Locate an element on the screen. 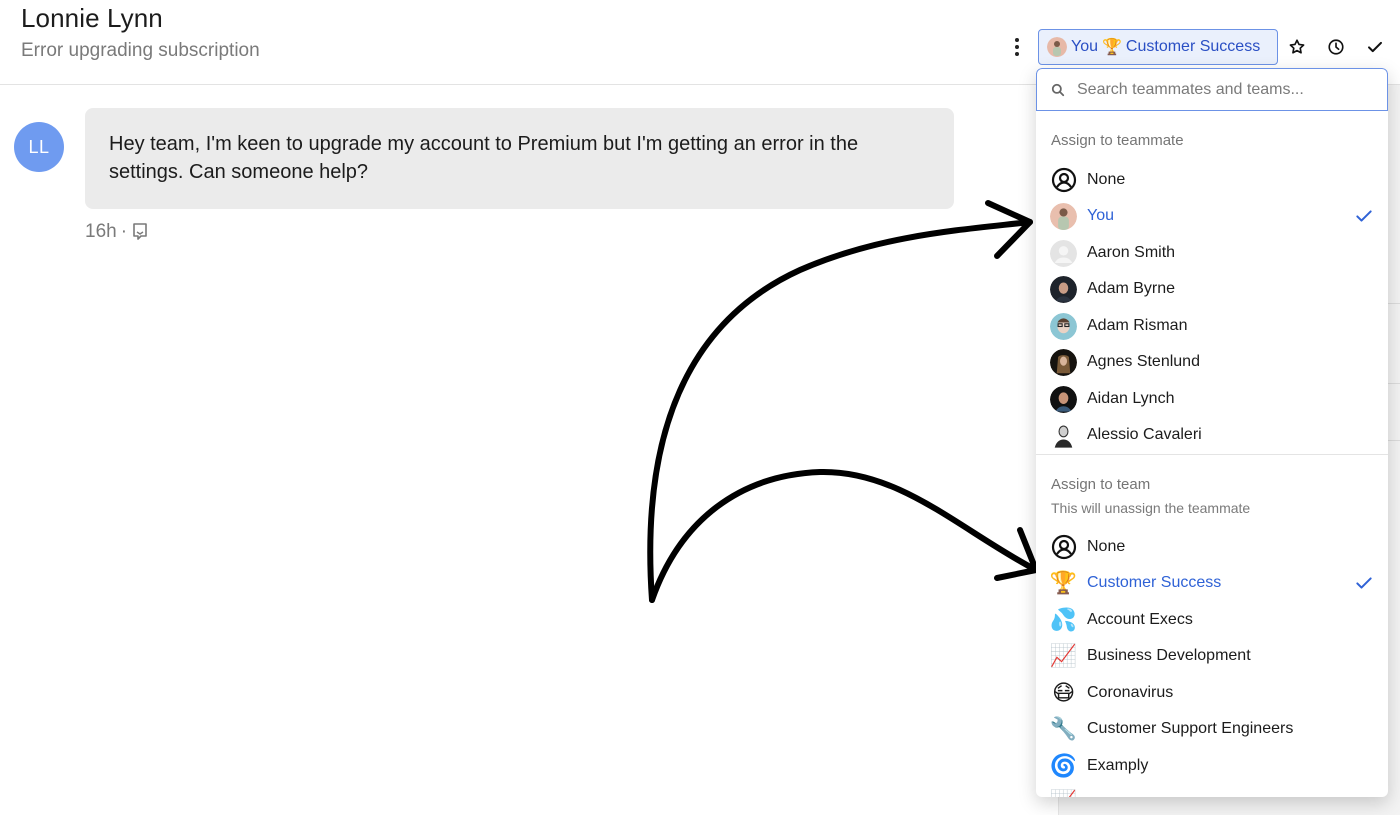 This screenshot has height=815, width=1400. team-option-none: None is located at coordinates (1212, 547).